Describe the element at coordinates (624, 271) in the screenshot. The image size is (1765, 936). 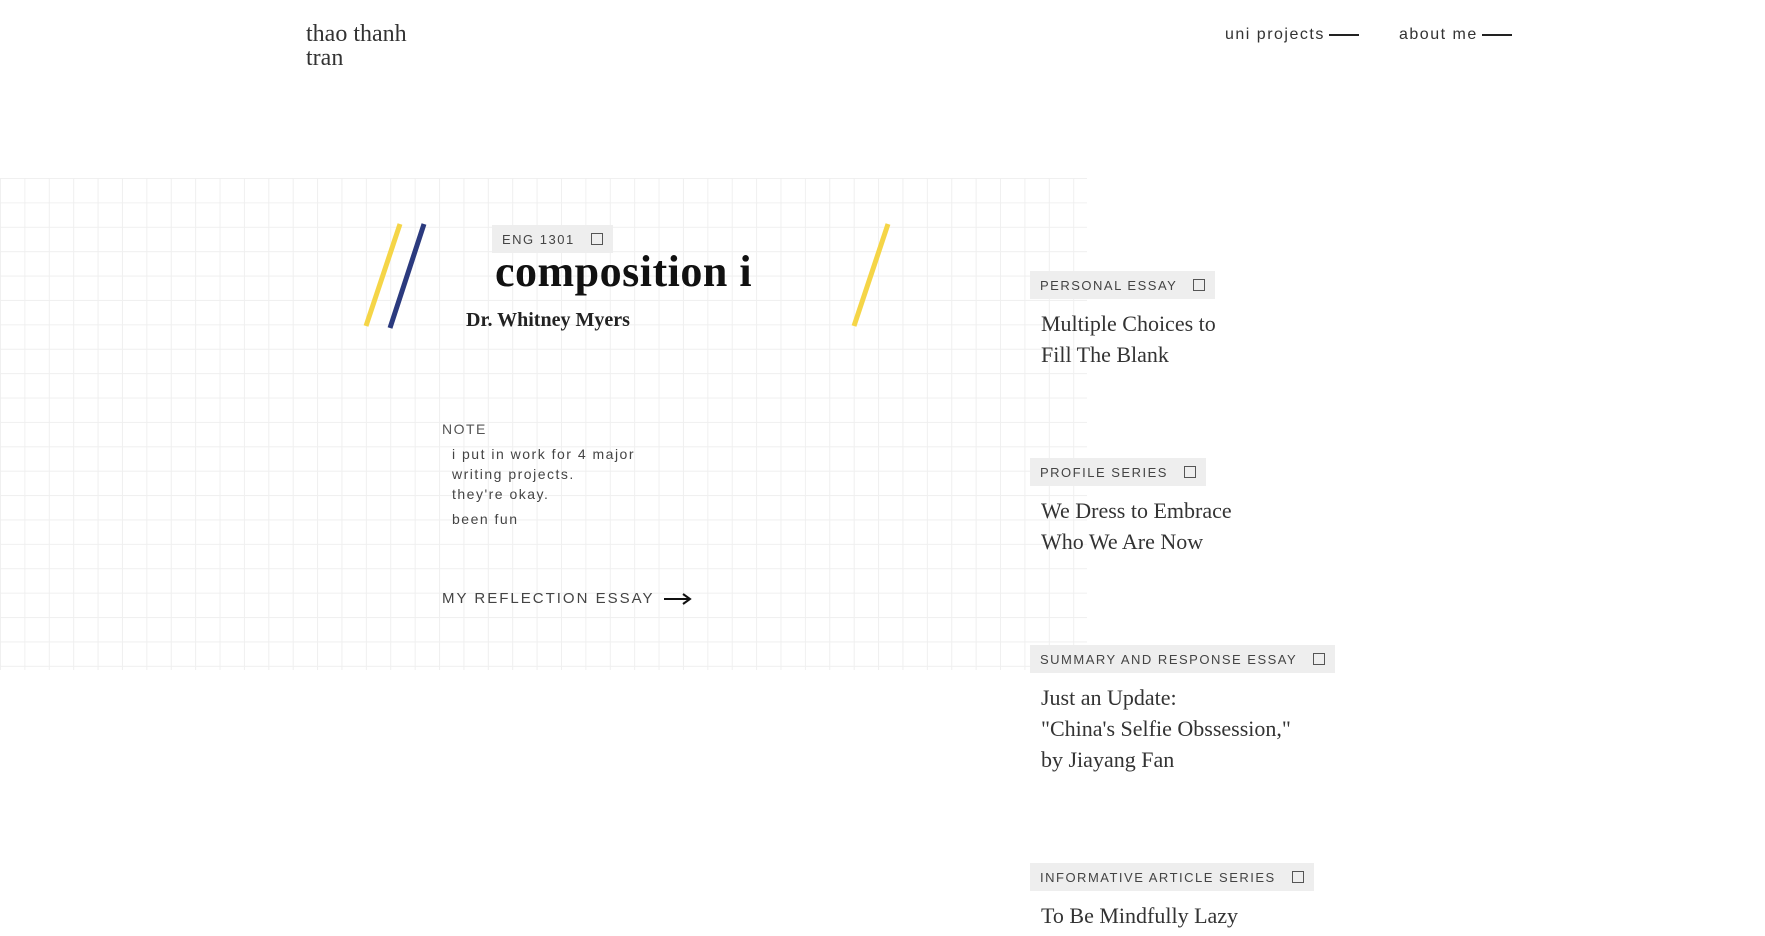
I see `course-title: composition i` at that location.